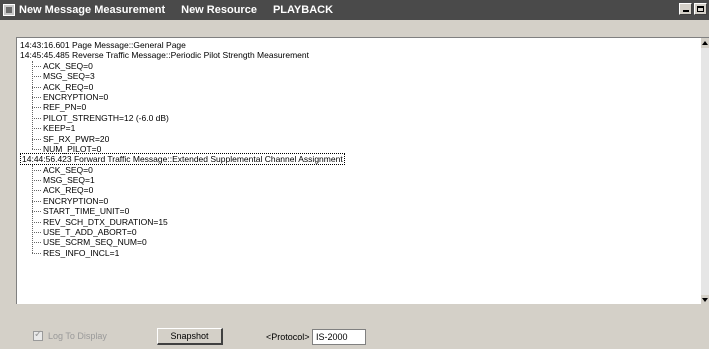 The image size is (709, 349). I want to click on app-icon, so click(9, 10).